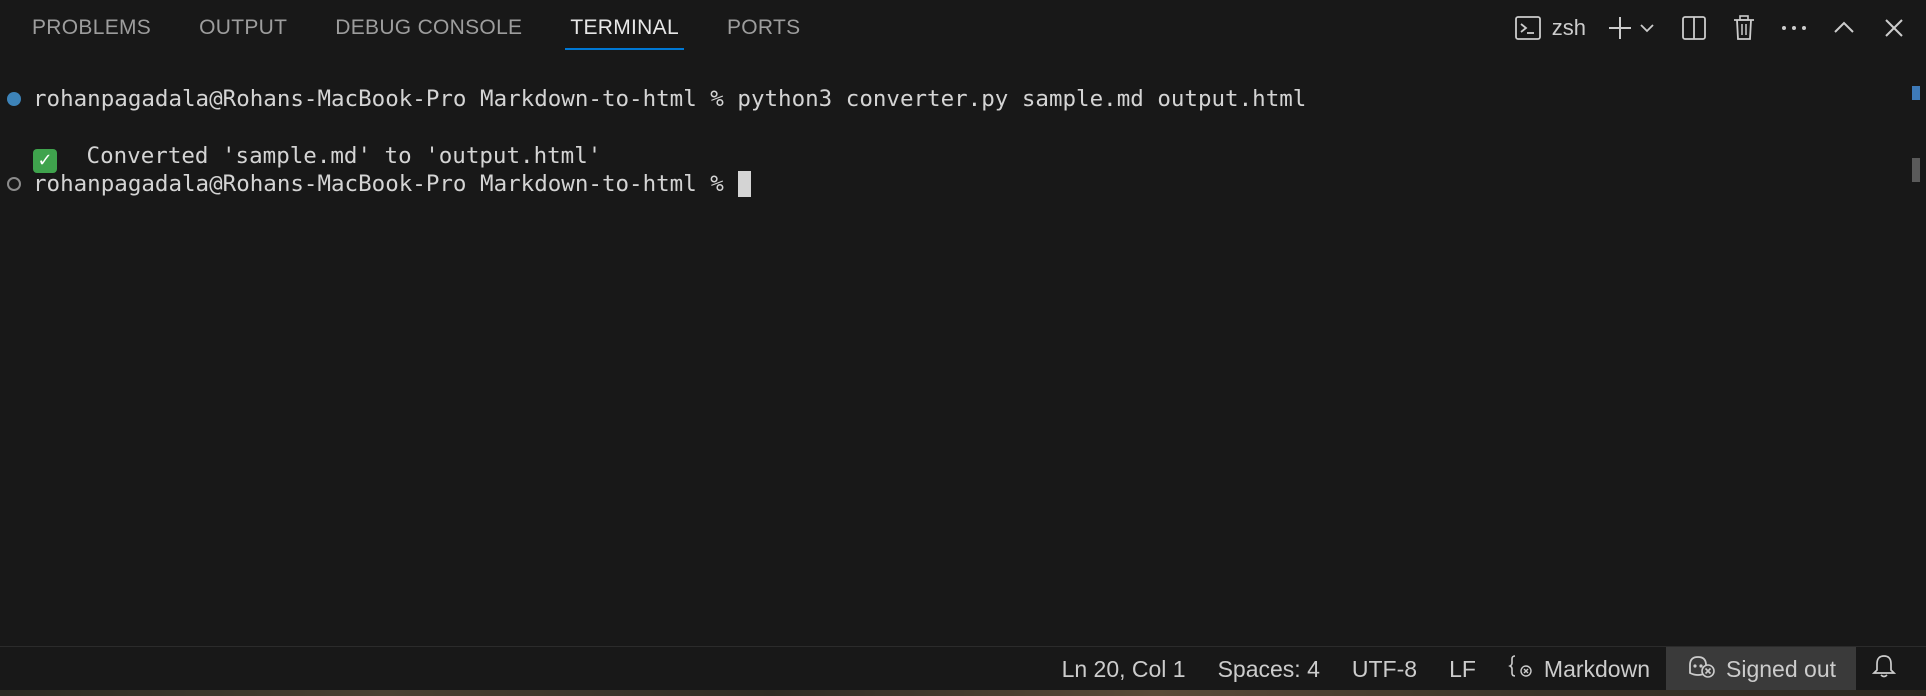 This screenshot has height=696, width=1926. I want to click on close-icon, so click(1894, 28).